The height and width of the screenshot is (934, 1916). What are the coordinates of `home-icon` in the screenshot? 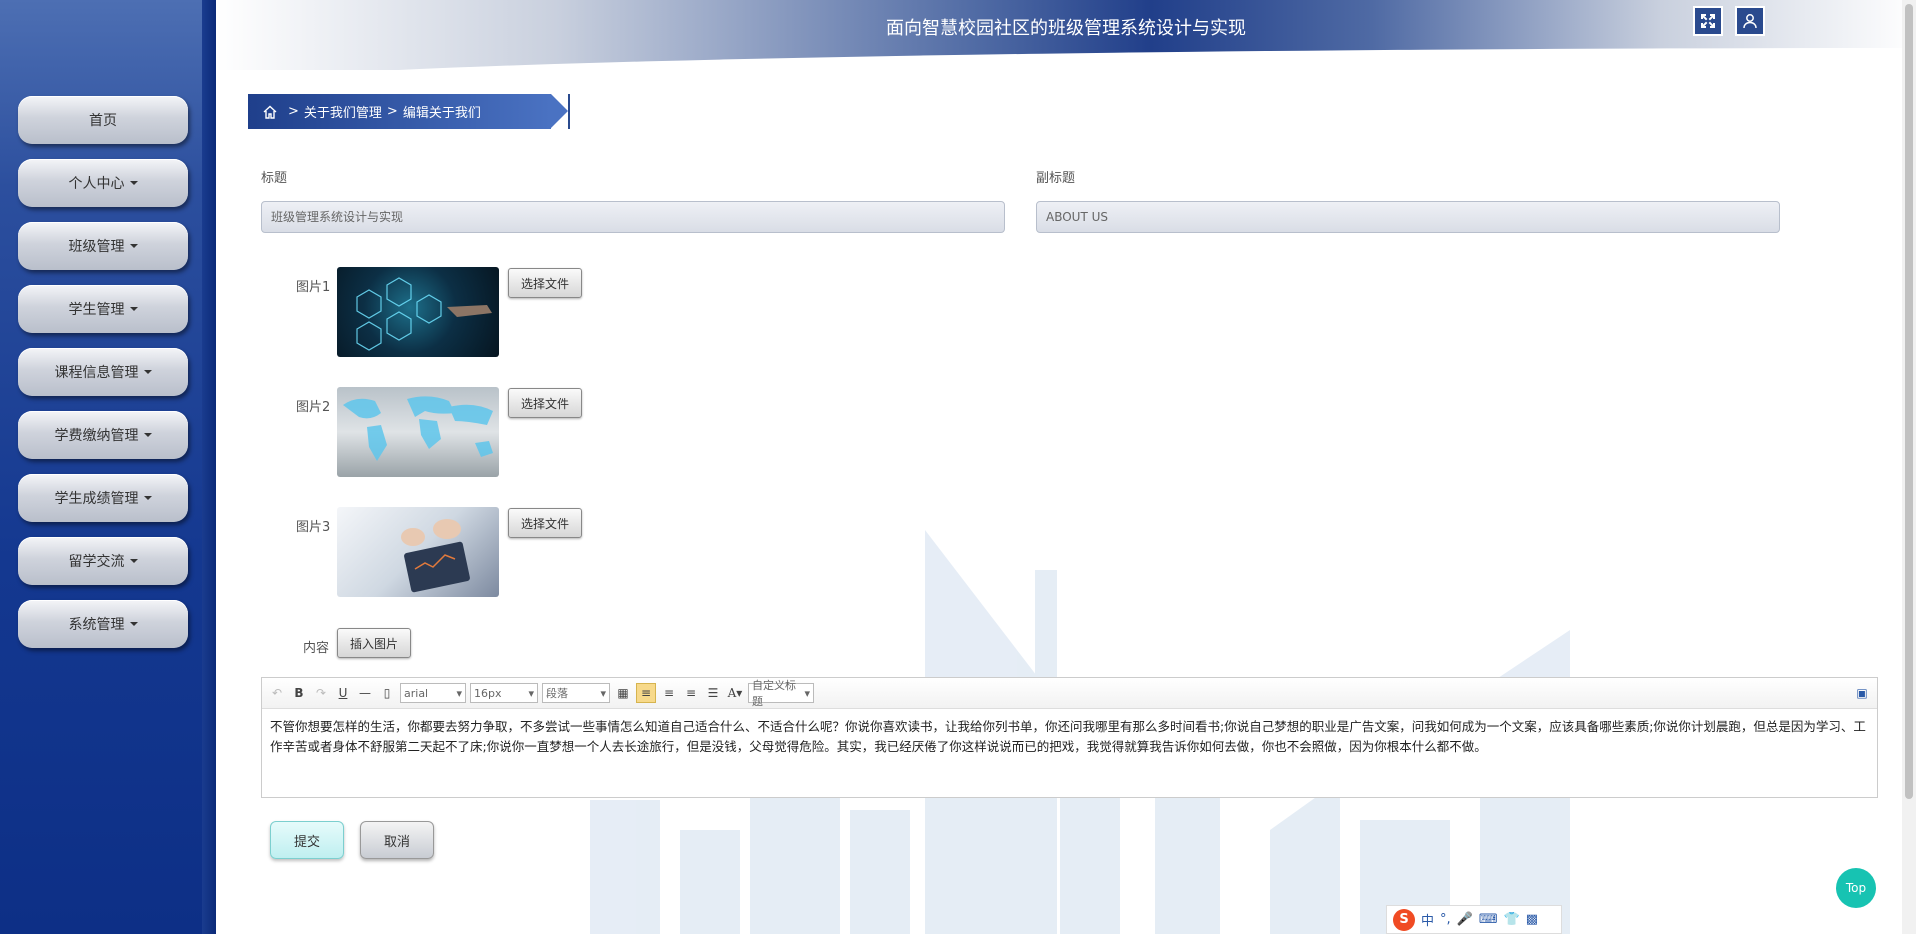 It's located at (270, 112).